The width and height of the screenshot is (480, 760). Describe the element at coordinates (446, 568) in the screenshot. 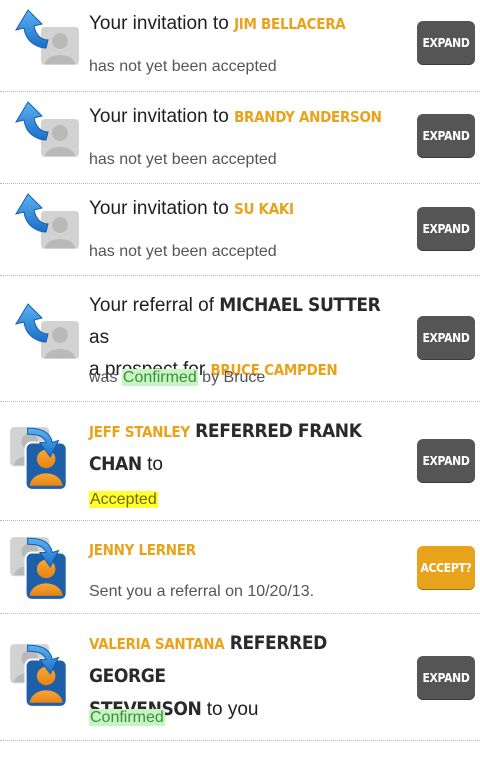

I see `accept-button: ACCEPT?` at that location.